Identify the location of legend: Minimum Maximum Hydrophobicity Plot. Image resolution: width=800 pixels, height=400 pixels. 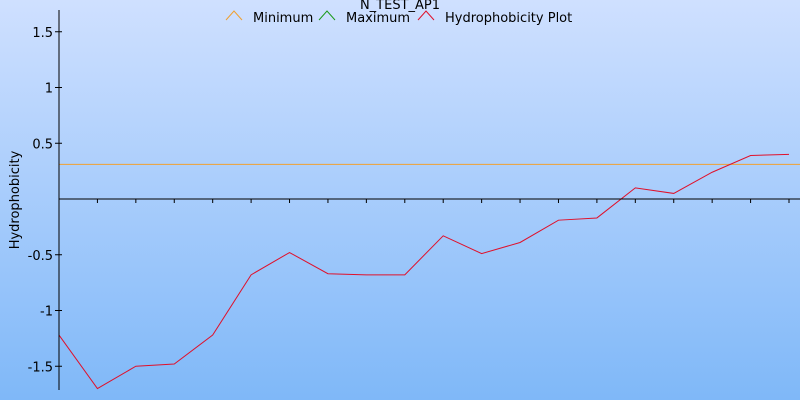
(398, 18).